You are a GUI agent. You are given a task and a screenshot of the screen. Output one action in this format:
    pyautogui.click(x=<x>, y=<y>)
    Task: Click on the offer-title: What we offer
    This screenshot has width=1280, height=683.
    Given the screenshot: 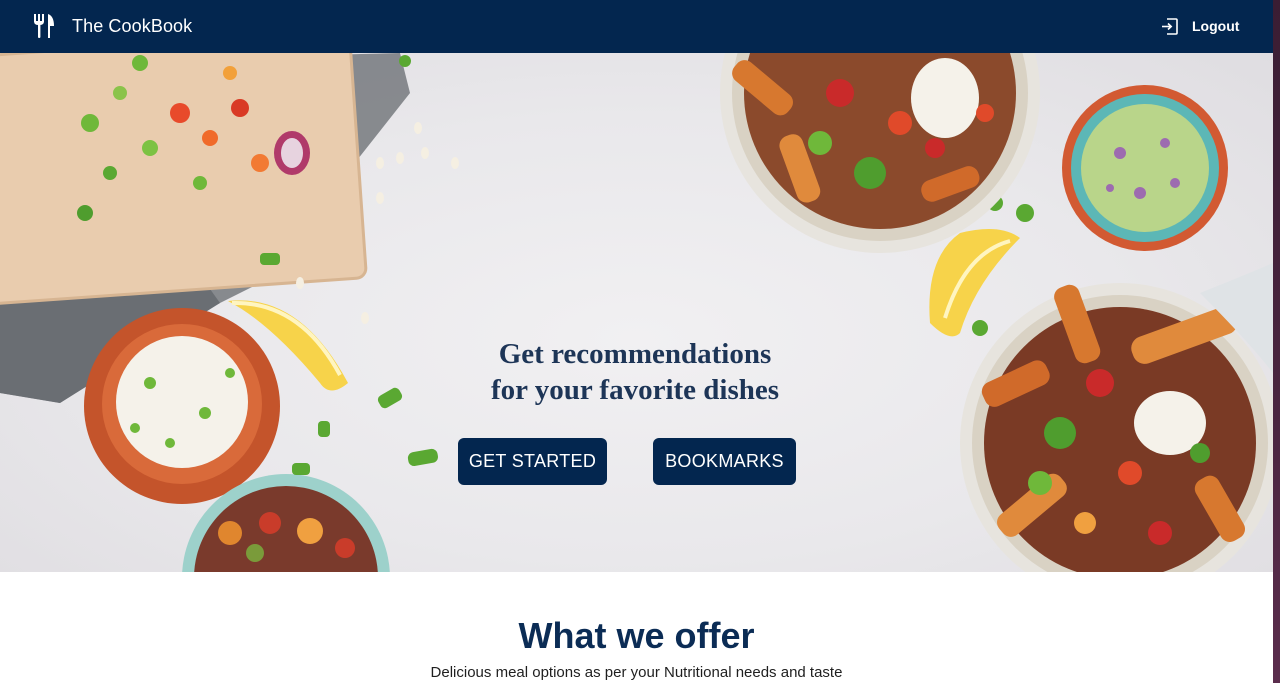 What is the action you would take?
    pyautogui.click(x=636, y=635)
    